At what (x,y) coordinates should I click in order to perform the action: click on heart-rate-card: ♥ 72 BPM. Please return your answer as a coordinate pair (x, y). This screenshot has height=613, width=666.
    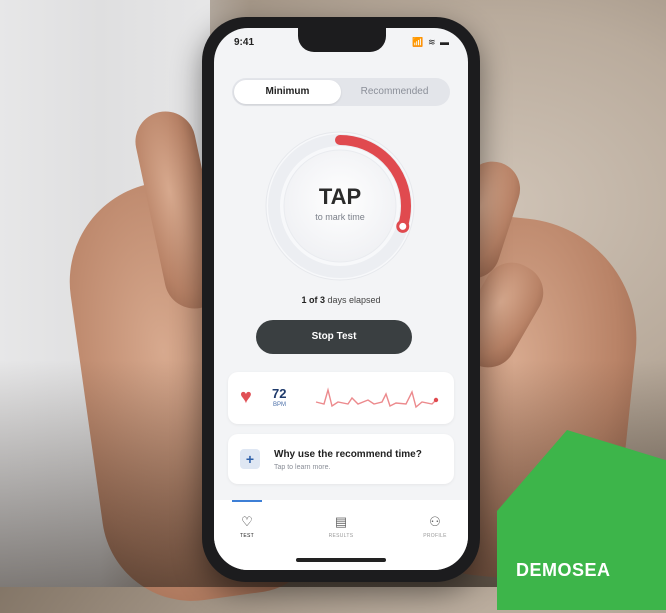
    Looking at the image, I should click on (341, 398).